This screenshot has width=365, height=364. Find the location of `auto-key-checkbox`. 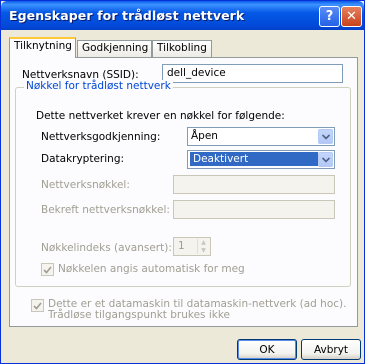

auto-key-checkbox is located at coordinates (47, 269).